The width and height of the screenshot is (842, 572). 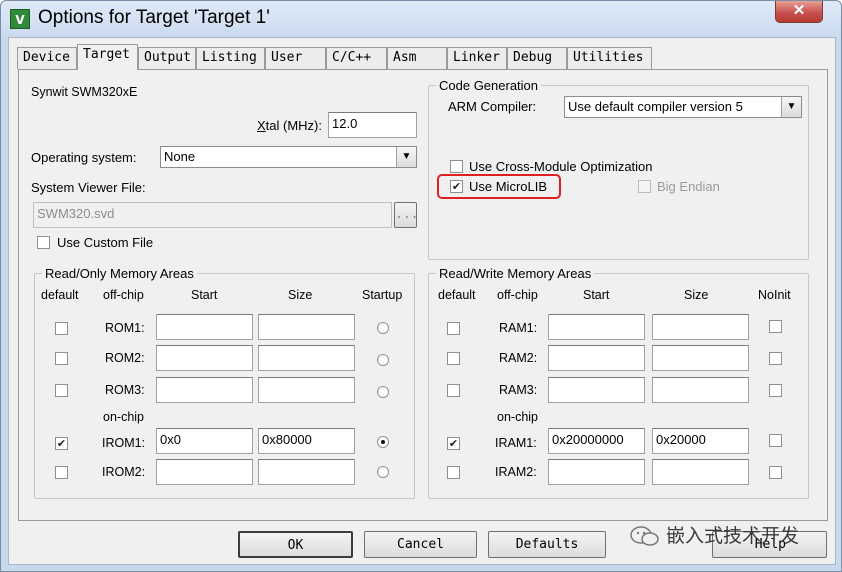 I want to click on irom1-startup-radio, so click(x=383, y=442).